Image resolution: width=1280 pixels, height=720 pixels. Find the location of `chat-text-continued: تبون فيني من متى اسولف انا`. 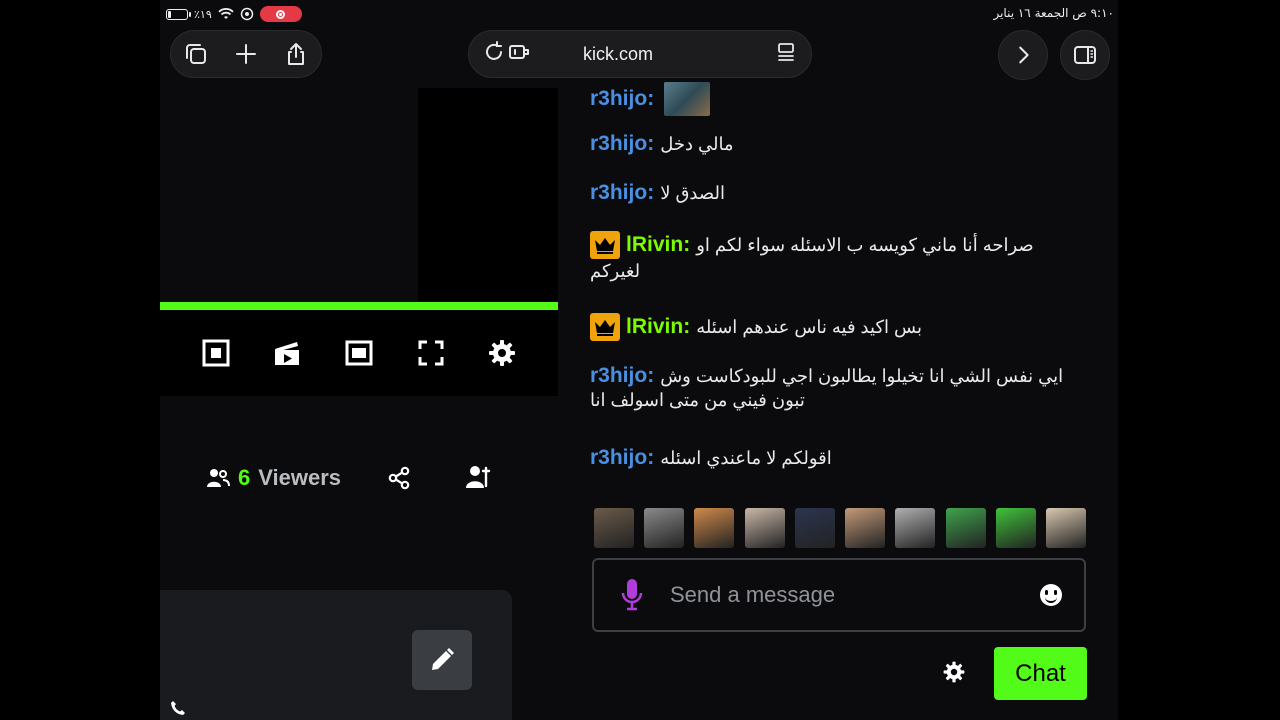

chat-text-continued: تبون فيني من متى اسولف انا is located at coordinates (697, 400).